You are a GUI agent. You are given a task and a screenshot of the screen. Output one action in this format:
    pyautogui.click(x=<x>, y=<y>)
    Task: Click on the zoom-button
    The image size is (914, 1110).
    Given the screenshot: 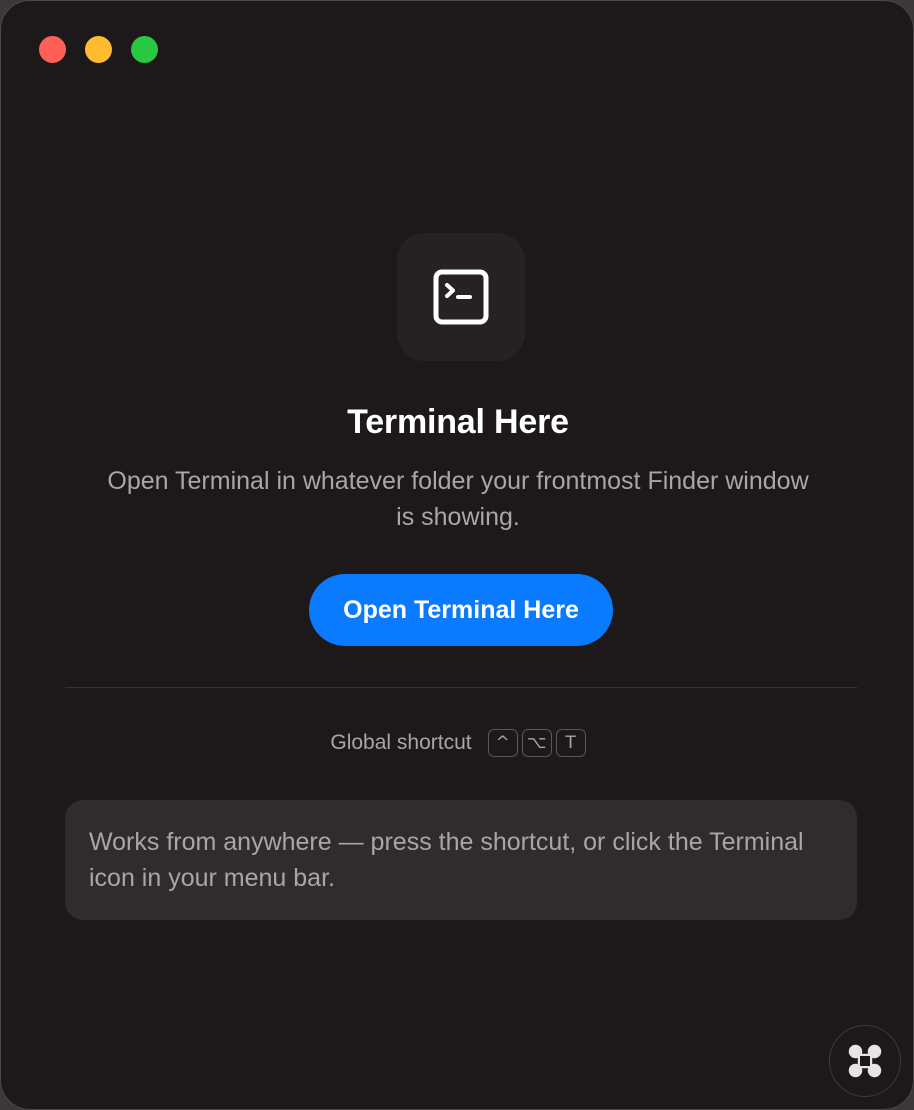 What is the action you would take?
    pyautogui.click(x=144, y=49)
    